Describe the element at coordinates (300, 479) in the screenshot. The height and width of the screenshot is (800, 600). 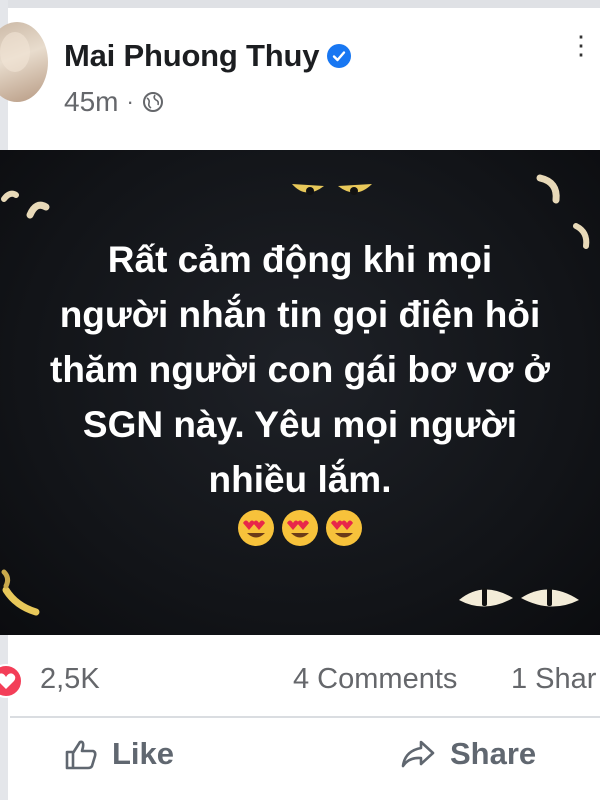
I see `post-text-line: nhiều lắm.` at that location.